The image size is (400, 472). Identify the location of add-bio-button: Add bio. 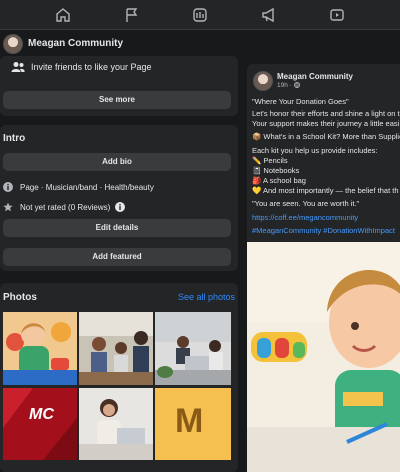
(117, 162).